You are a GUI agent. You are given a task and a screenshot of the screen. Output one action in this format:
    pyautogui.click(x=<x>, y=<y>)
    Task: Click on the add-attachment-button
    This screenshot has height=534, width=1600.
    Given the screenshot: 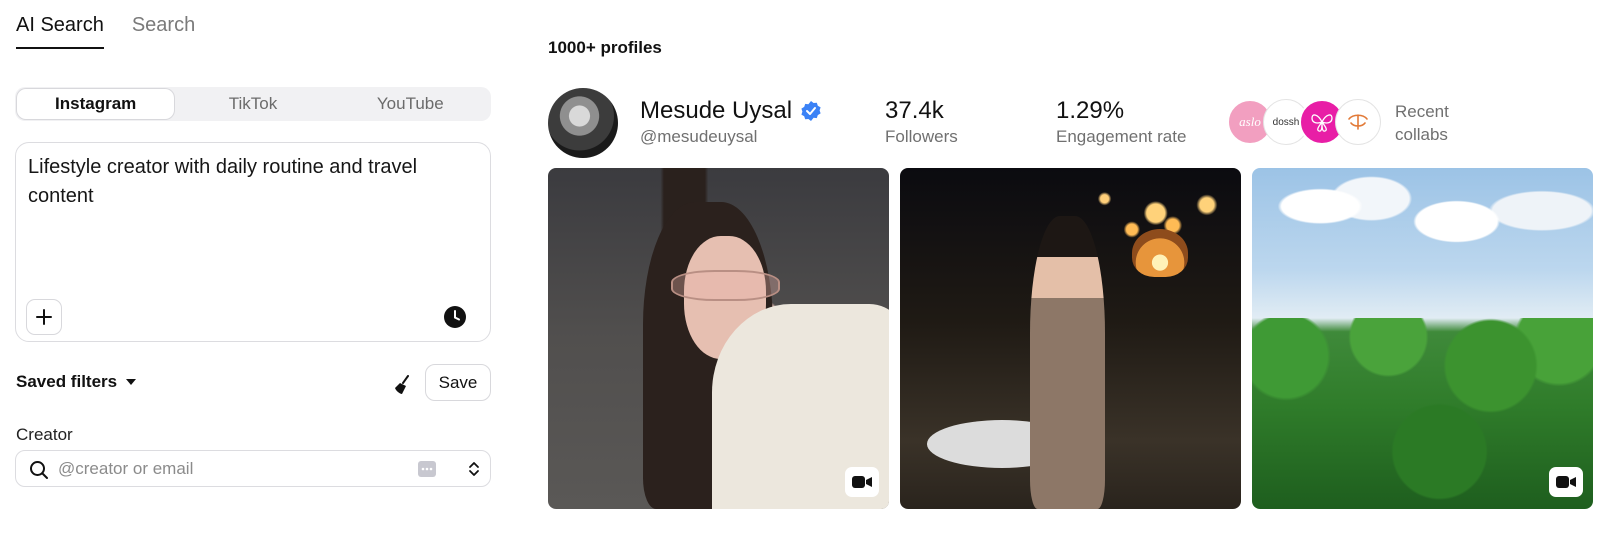 What is the action you would take?
    pyautogui.click(x=44, y=317)
    